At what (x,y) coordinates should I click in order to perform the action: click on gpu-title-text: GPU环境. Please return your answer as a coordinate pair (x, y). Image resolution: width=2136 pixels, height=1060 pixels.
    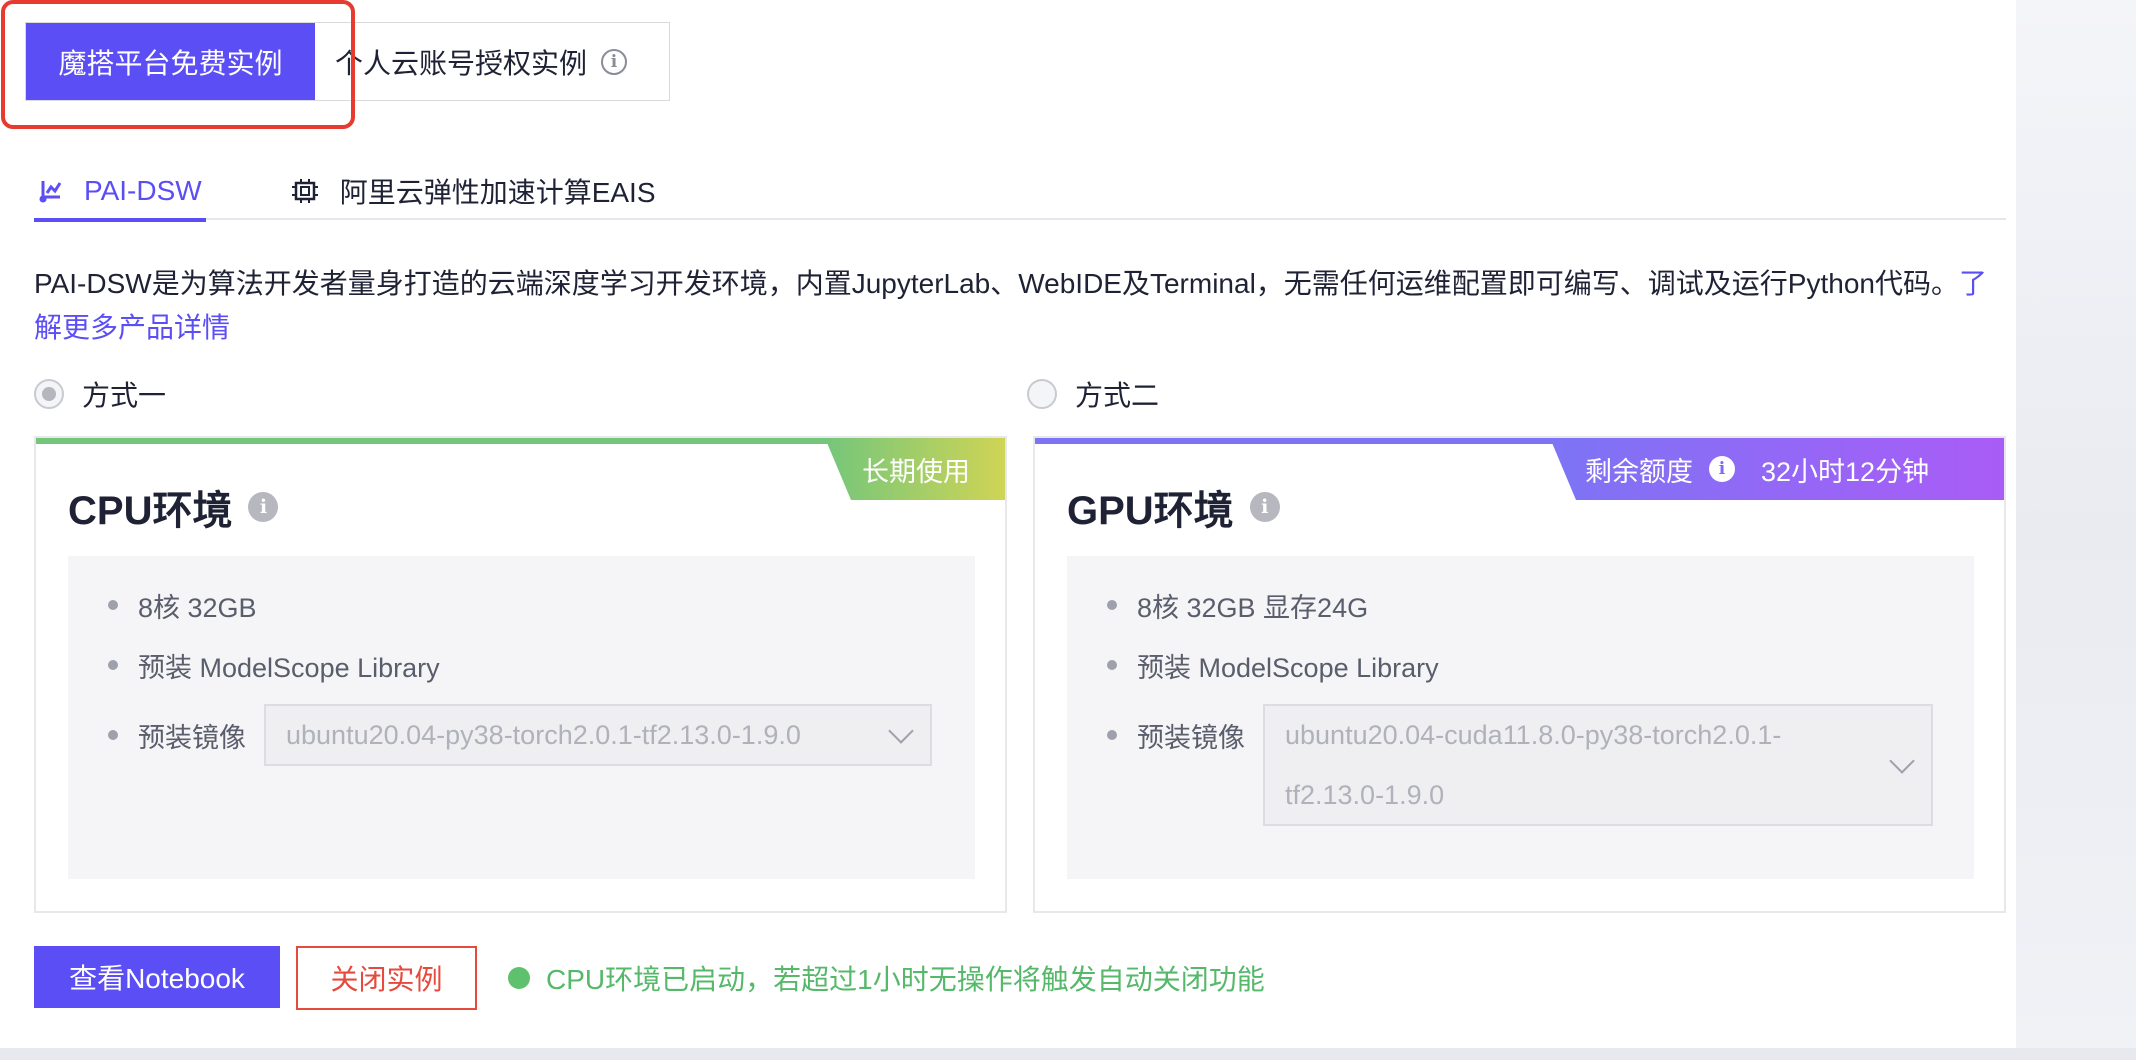
    Looking at the image, I should click on (1150, 511).